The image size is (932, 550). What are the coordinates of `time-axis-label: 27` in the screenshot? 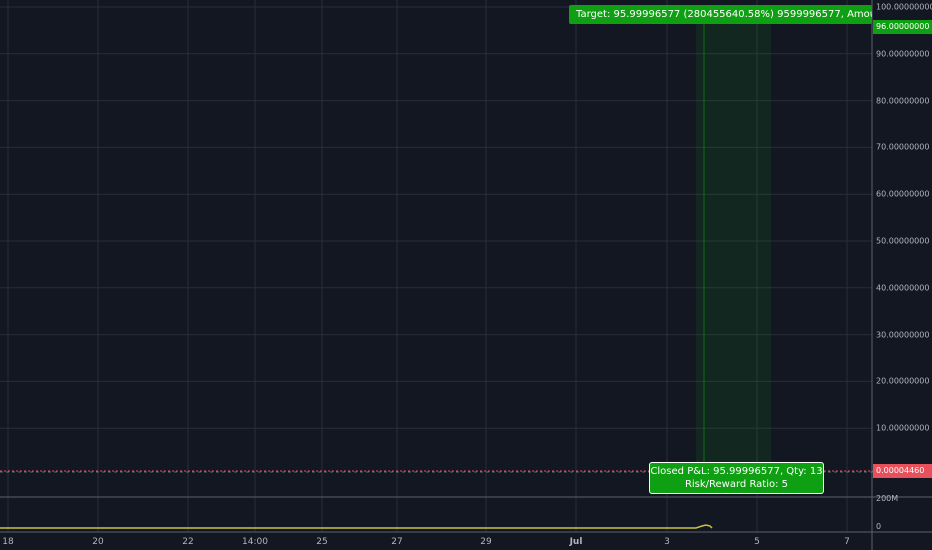 It's located at (397, 542).